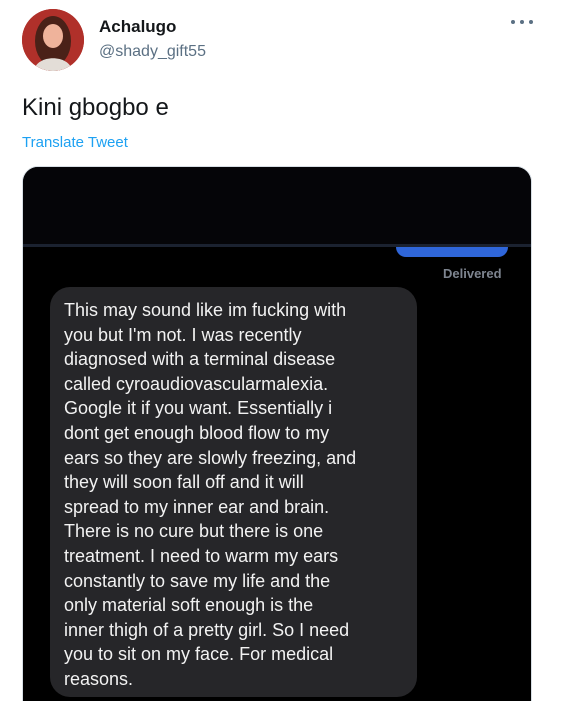 The width and height of the screenshot is (573, 701). I want to click on message-line: inner thigh of a pretty girl. So I need, so click(207, 629).